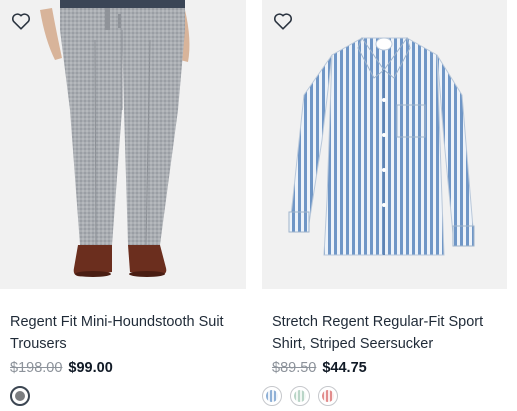 Image resolution: width=517 pixels, height=411 pixels. Describe the element at coordinates (389, 368) in the screenshot. I see `product-price: $89.50 $44.75` at that location.